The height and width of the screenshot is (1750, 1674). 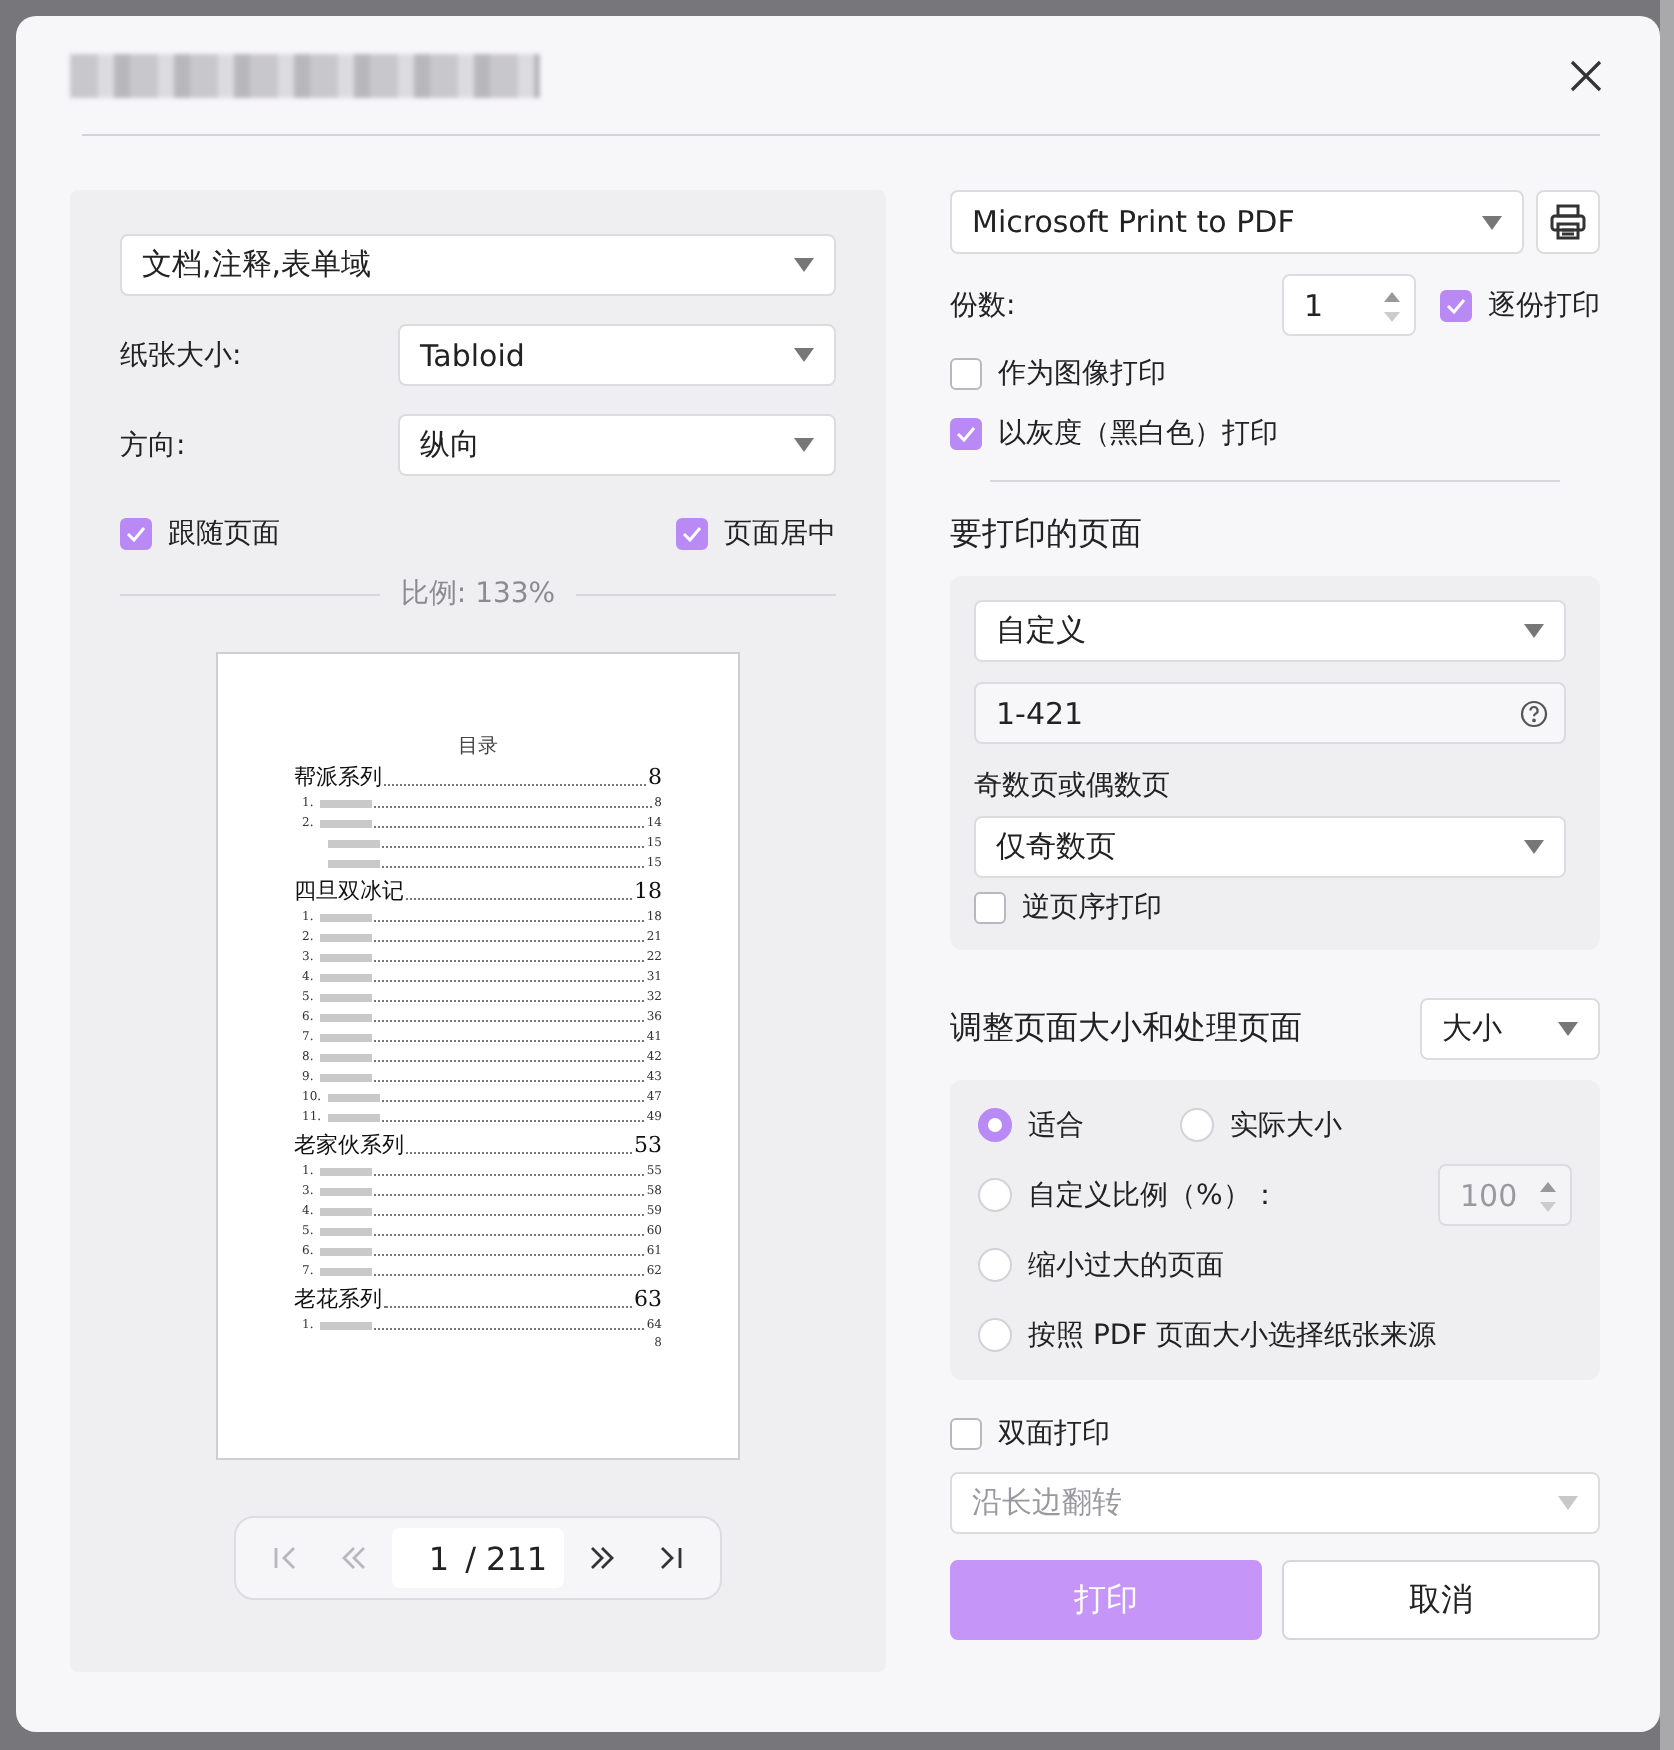 I want to click on radio-label: 自定义比例（%）：, so click(x=1153, y=1195).